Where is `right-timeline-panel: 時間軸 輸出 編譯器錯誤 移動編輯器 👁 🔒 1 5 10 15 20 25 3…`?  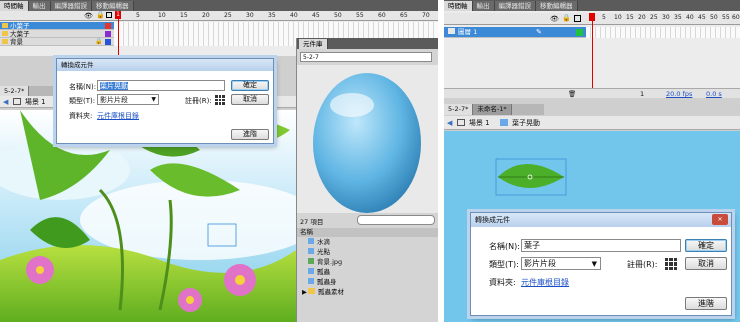
right-timeline-panel: 時間軸 輸出 編譯器錯誤 移動編輯器 👁 🔒 1 5 10 15 20 25 3… is located at coordinates (592, 49).